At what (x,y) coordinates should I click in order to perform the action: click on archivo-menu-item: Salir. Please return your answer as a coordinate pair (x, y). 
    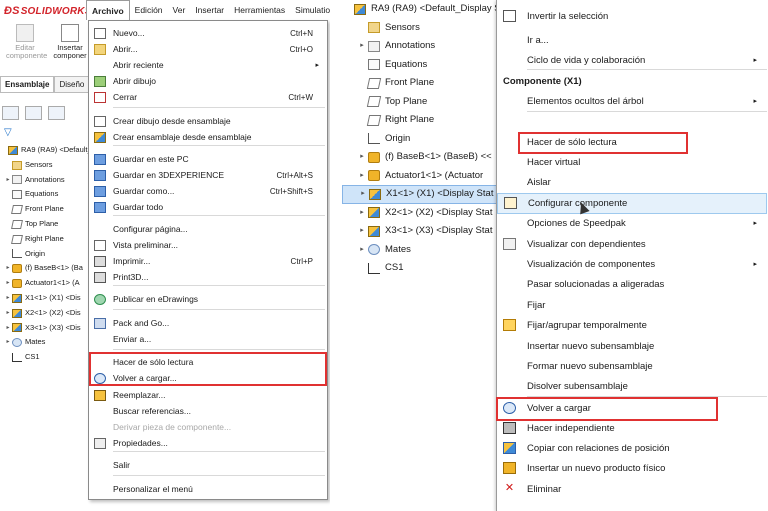
    Looking at the image, I should click on (208, 465).